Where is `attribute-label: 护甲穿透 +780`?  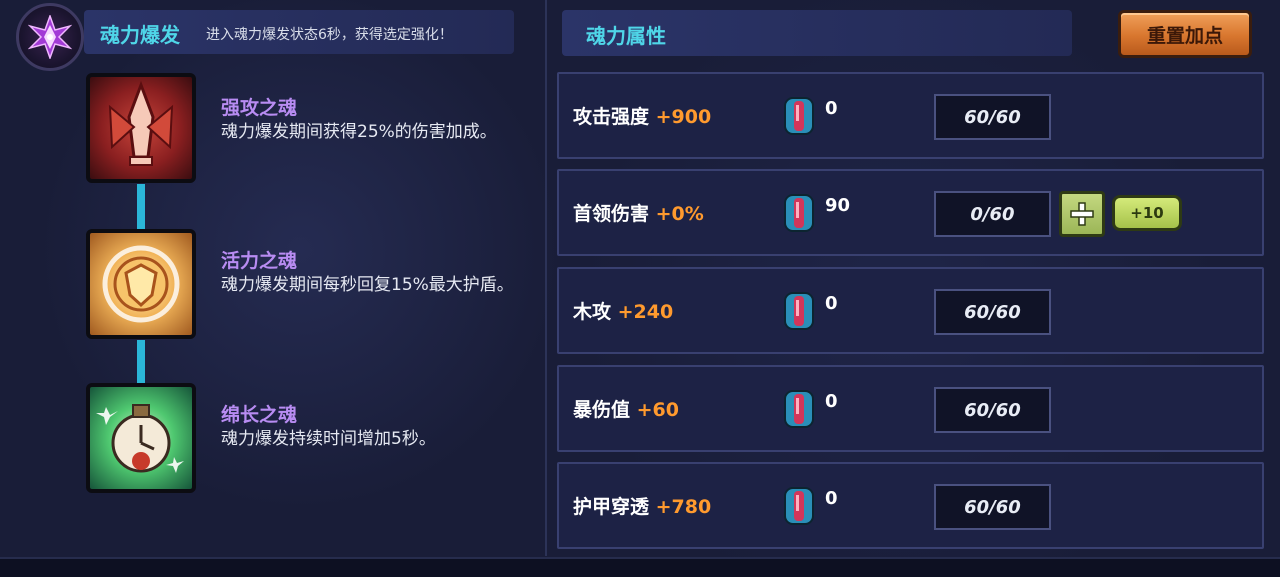
attribute-label: 护甲穿透 +780 is located at coordinates (642, 507).